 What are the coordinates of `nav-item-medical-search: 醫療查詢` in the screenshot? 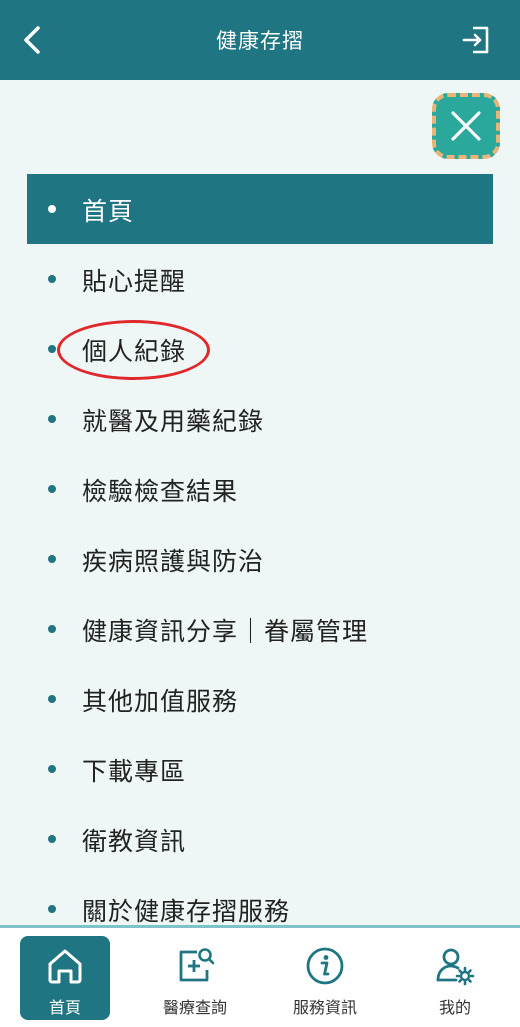 It's located at (195, 977).